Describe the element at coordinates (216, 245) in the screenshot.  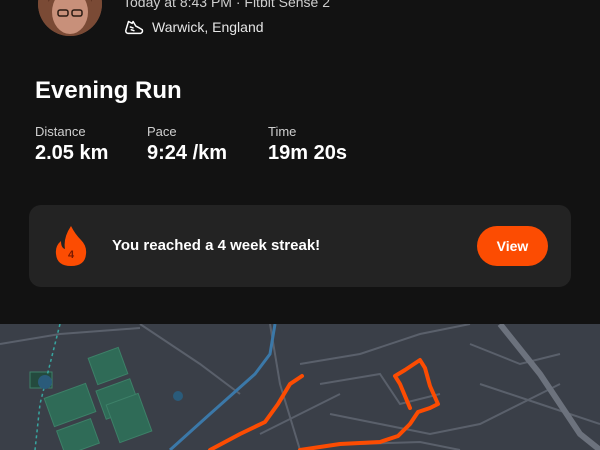
I see `streak-message: You reached a 4 week streak!` at that location.